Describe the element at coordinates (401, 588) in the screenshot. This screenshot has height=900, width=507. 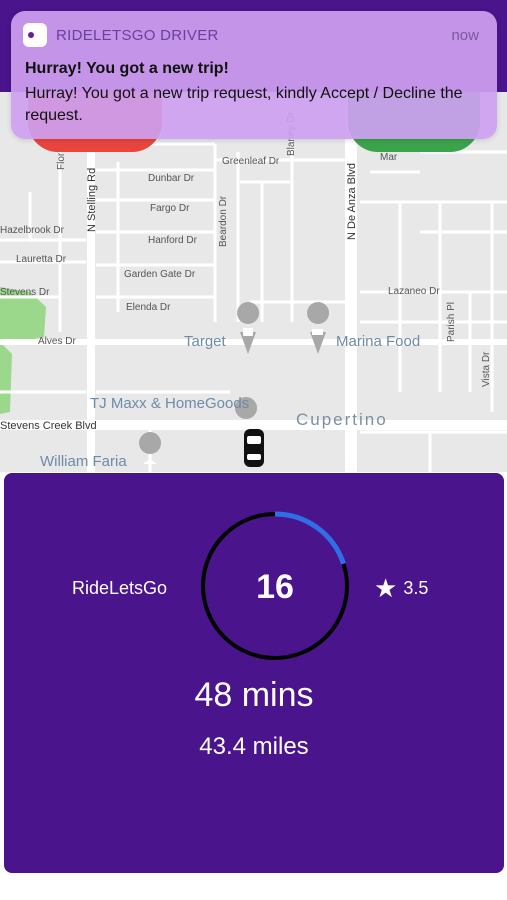
I see `rating: ★ 3.5` at that location.